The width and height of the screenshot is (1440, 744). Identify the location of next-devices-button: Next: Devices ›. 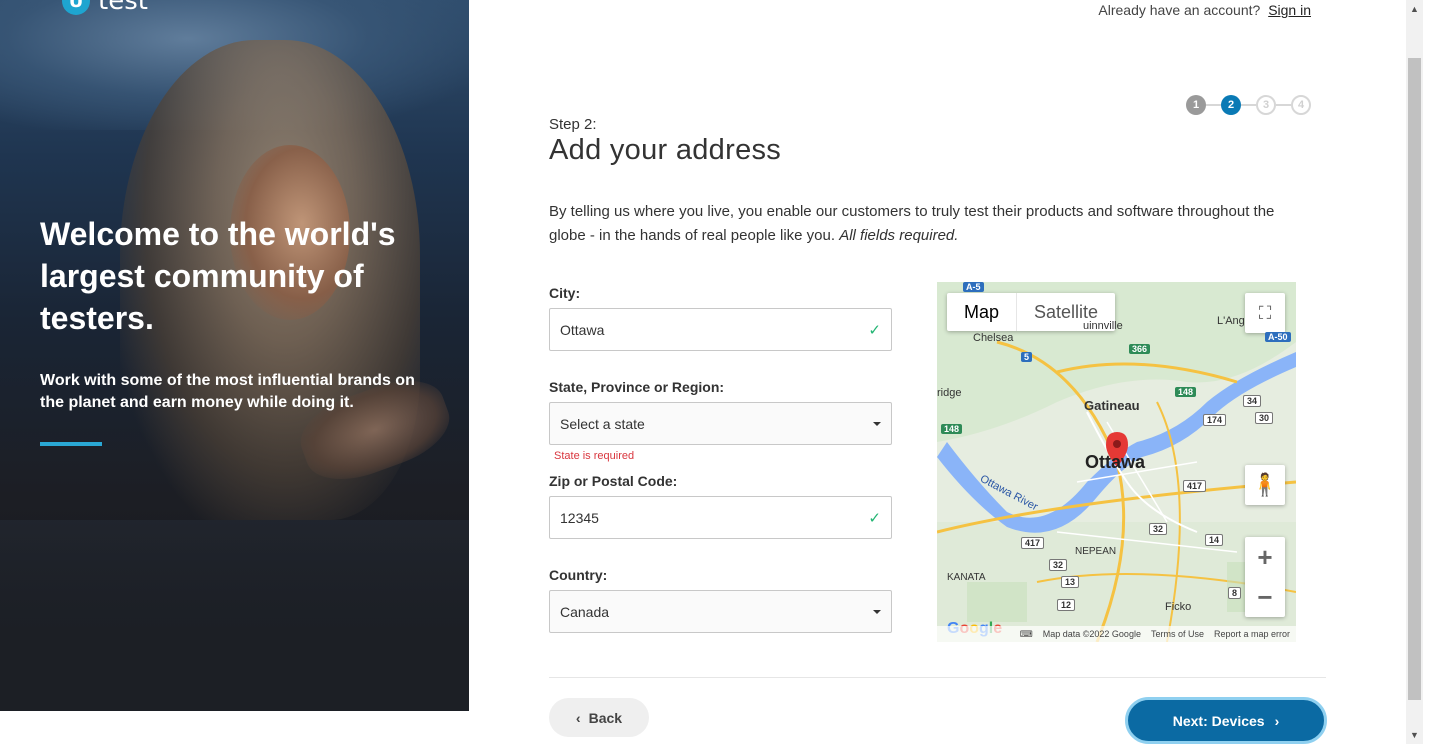
(1226, 720).